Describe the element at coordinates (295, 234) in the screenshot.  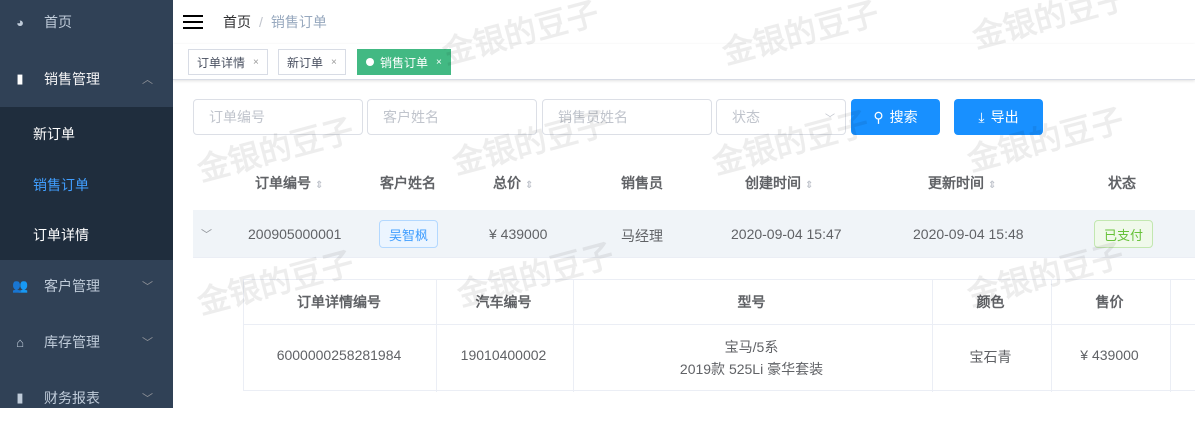
I see `cell-order-no: 200905000001` at that location.